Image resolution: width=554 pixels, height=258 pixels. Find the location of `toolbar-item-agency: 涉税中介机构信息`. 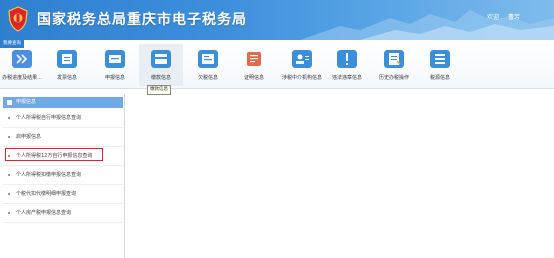

toolbar-item-agency: 涉税中介机构信息 is located at coordinates (302, 65).